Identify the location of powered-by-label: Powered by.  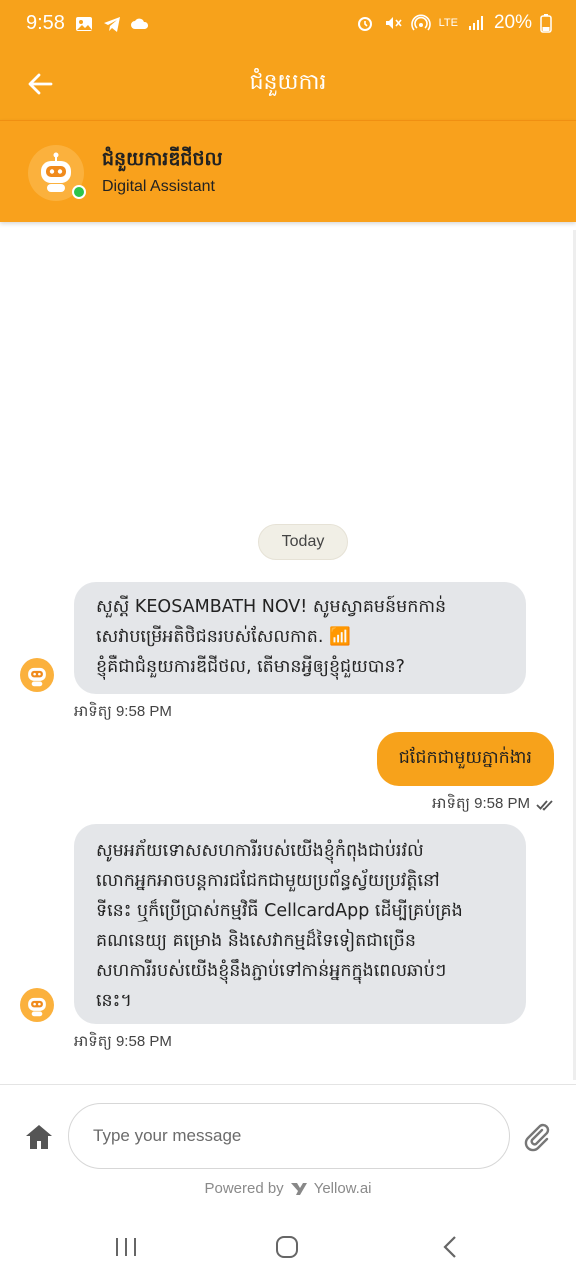
(244, 1188).